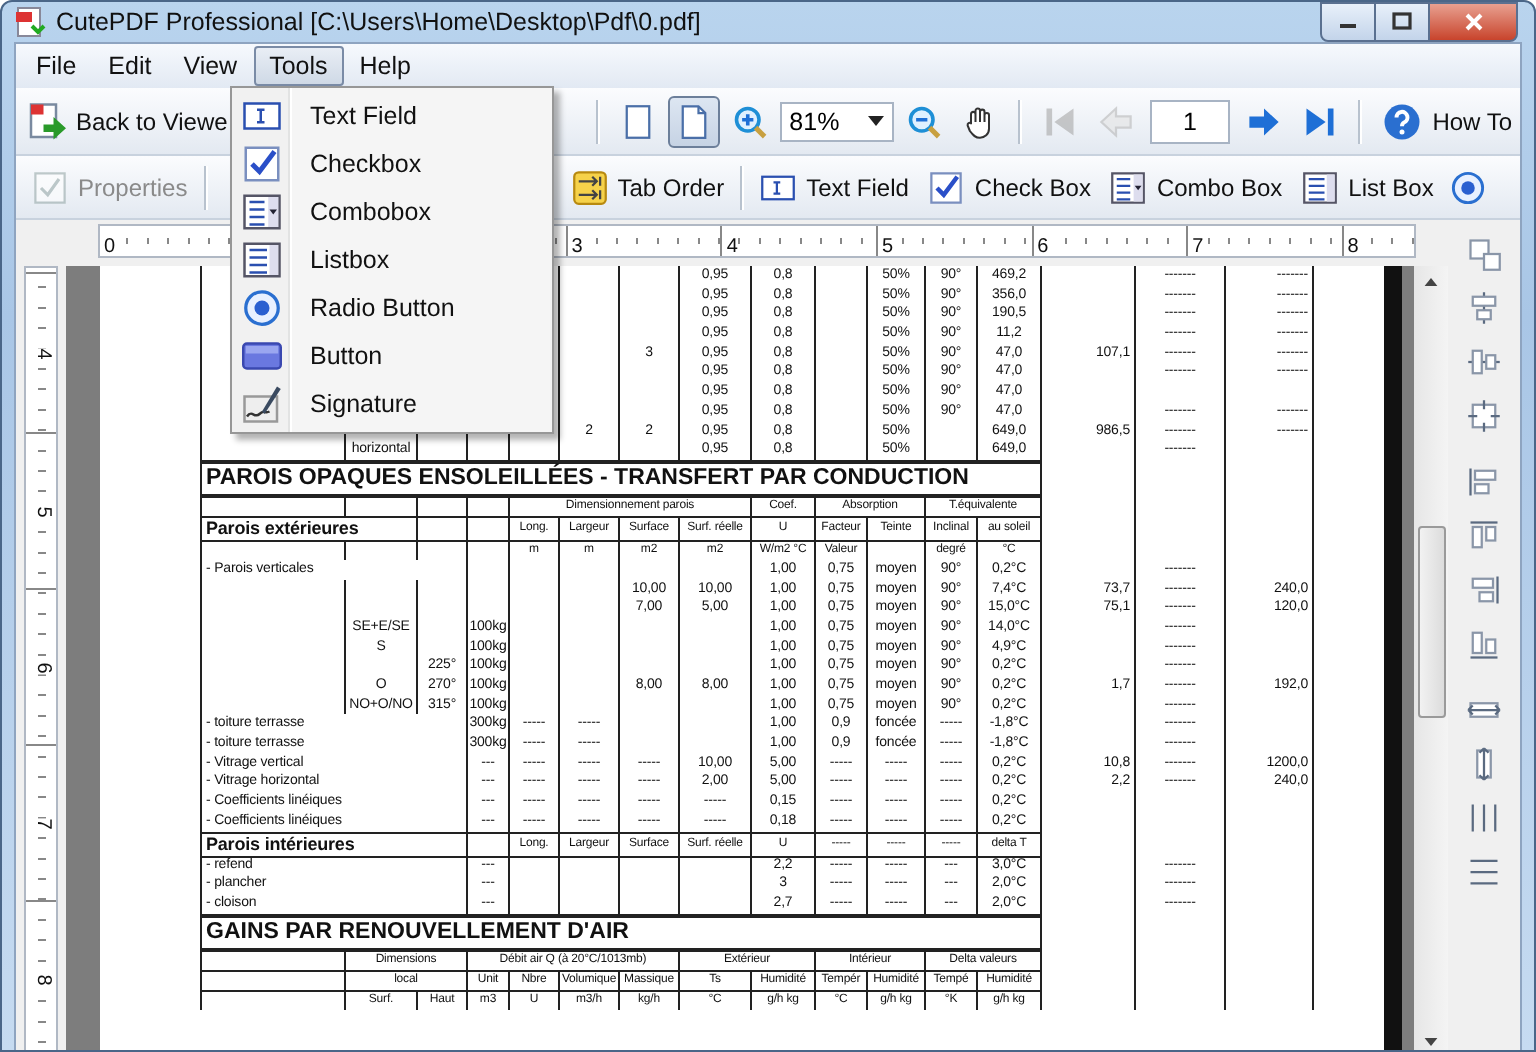 The image size is (1536, 1052). I want to click on menu-item: Checkbox, so click(392, 164).